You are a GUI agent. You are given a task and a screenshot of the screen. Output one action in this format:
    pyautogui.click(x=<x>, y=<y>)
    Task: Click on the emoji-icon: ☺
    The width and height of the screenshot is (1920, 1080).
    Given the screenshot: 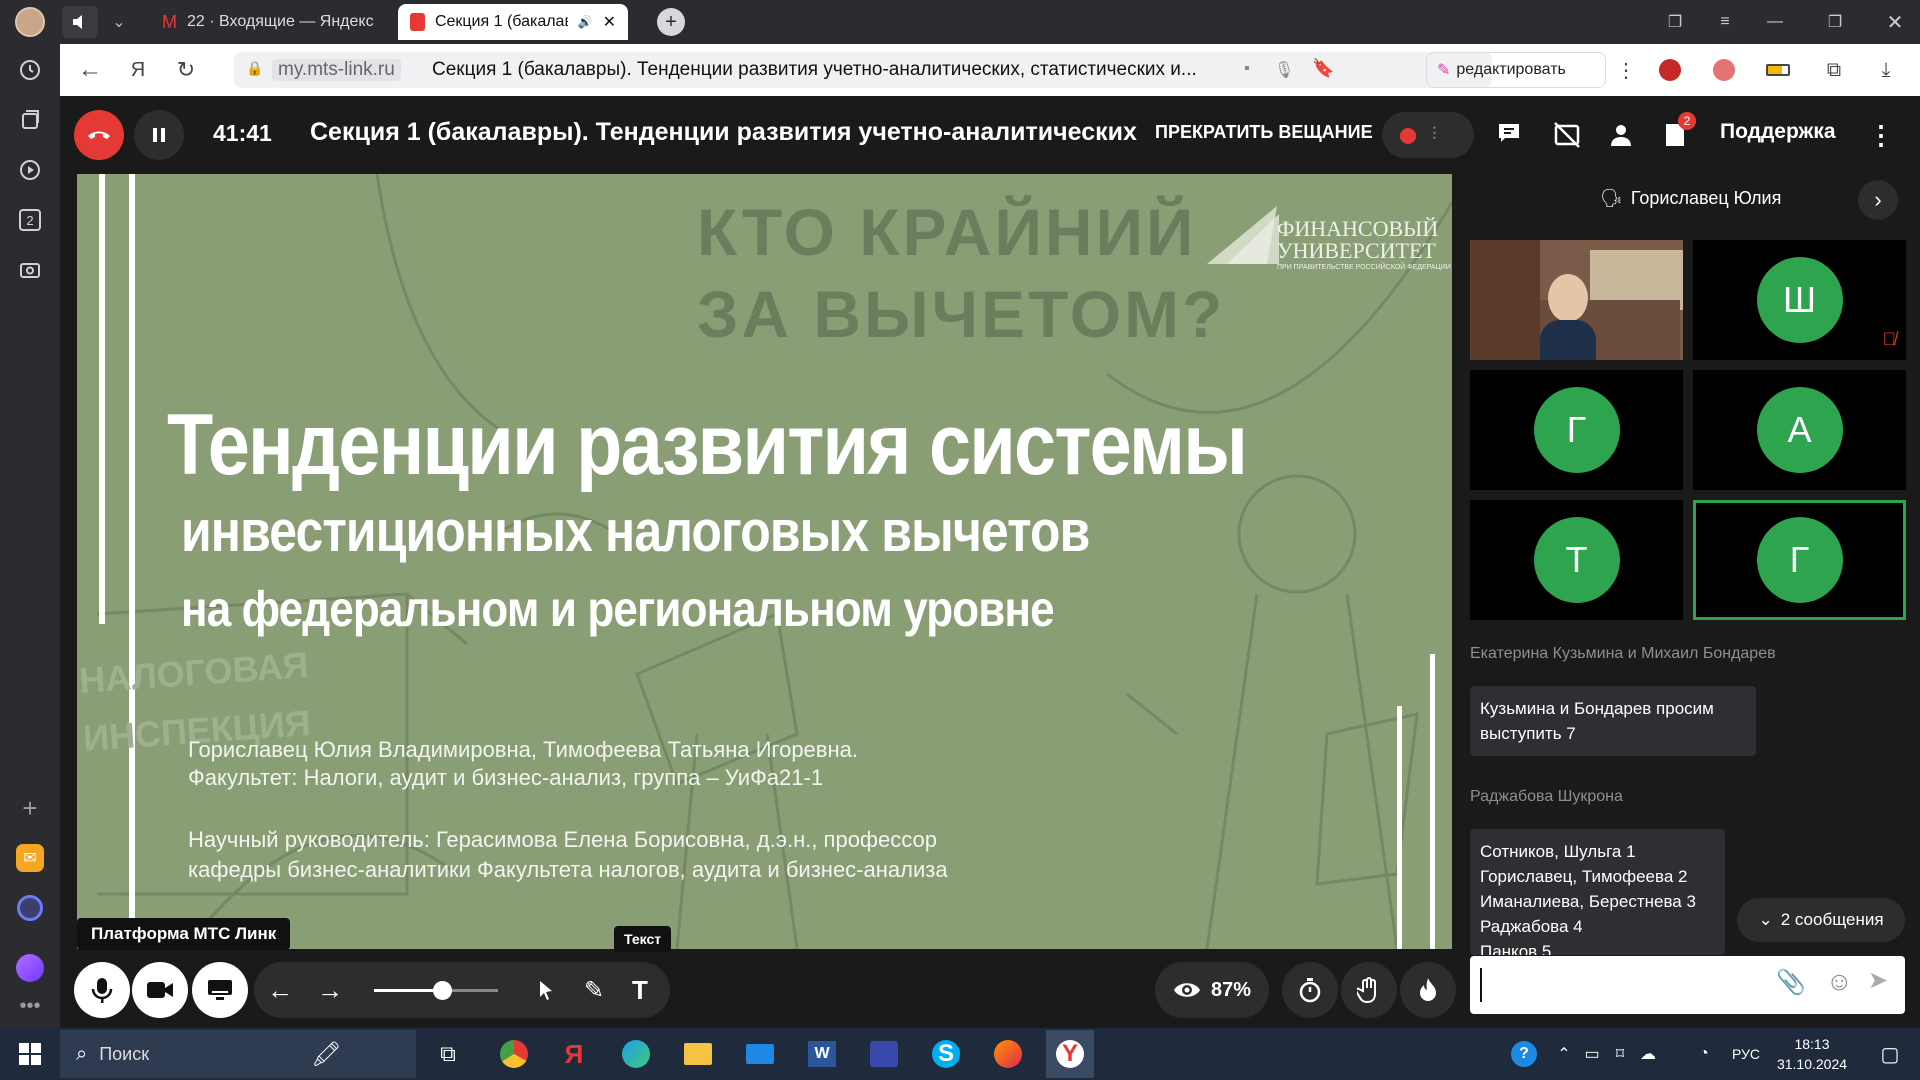 What is the action you would take?
    pyautogui.click(x=1839, y=981)
    